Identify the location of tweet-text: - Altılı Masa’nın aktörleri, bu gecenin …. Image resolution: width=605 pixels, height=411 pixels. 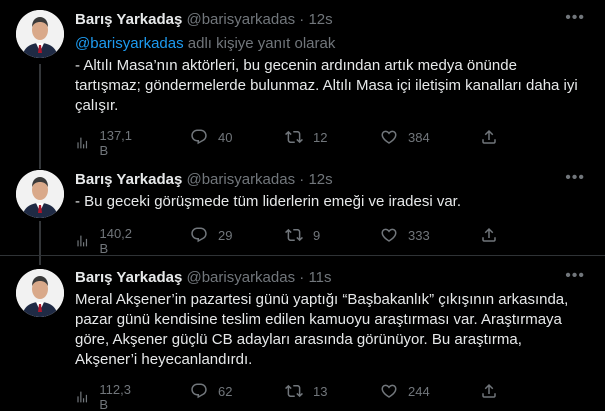
(331, 86).